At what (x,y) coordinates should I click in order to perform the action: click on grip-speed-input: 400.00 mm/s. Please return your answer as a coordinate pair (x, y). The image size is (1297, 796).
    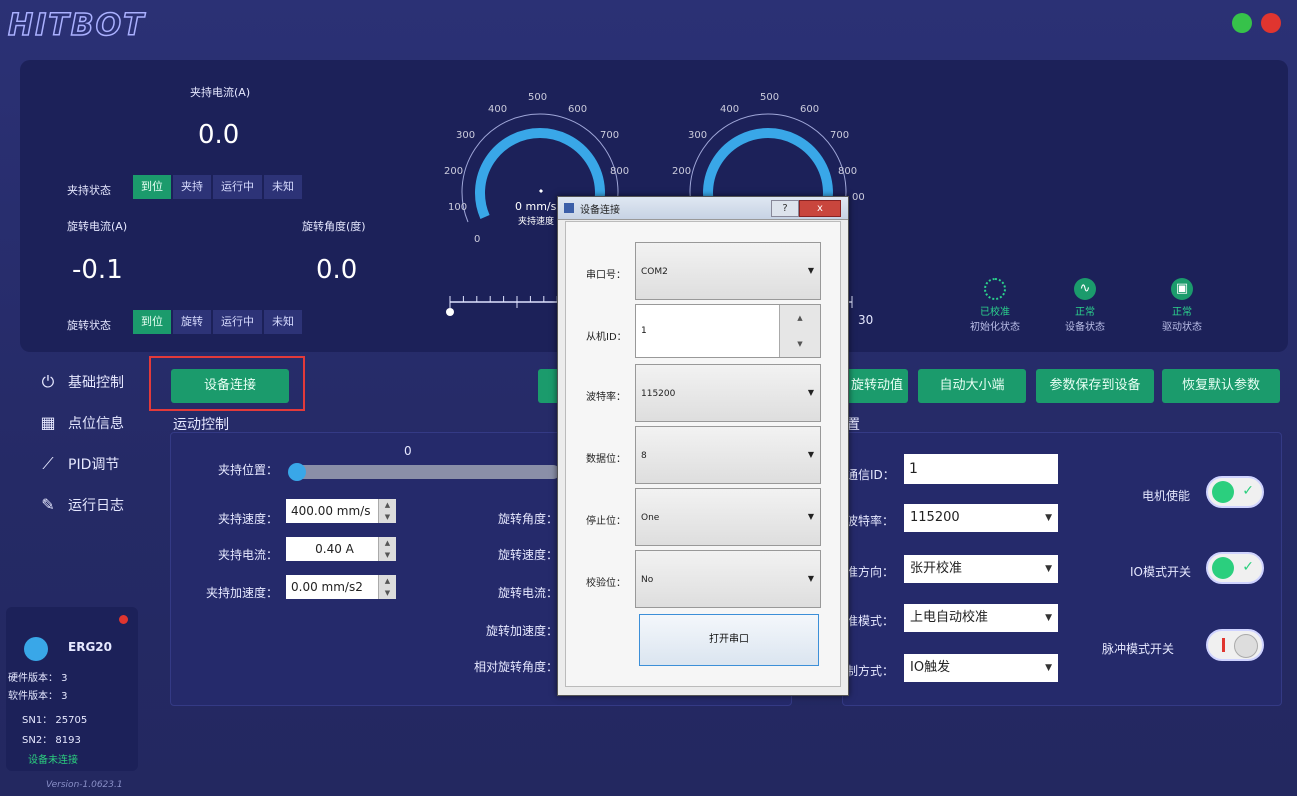
    Looking at the image, I should click on (332, 511).